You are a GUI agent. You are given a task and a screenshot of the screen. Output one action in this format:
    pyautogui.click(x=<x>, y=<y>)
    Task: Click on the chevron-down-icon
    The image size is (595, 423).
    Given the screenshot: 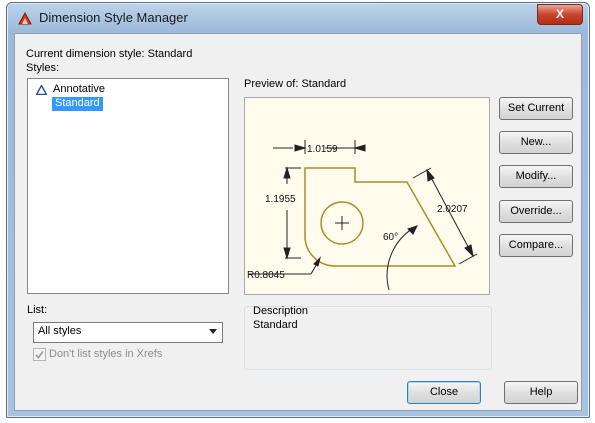 What is the action you would take?
    pyautogui.click(x=213, y=331)
    